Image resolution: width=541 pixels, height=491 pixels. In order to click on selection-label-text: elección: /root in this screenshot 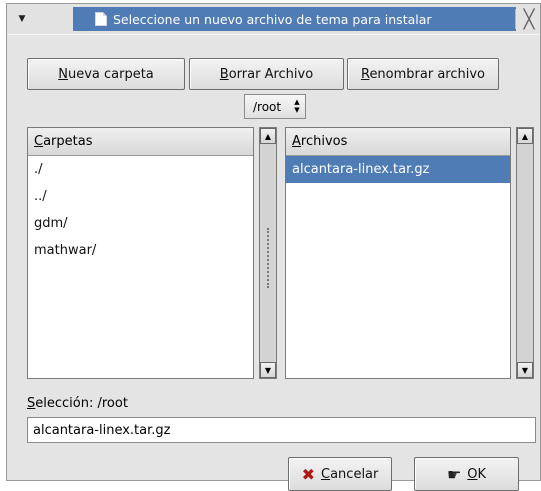, I will do `click(81, 403)`.